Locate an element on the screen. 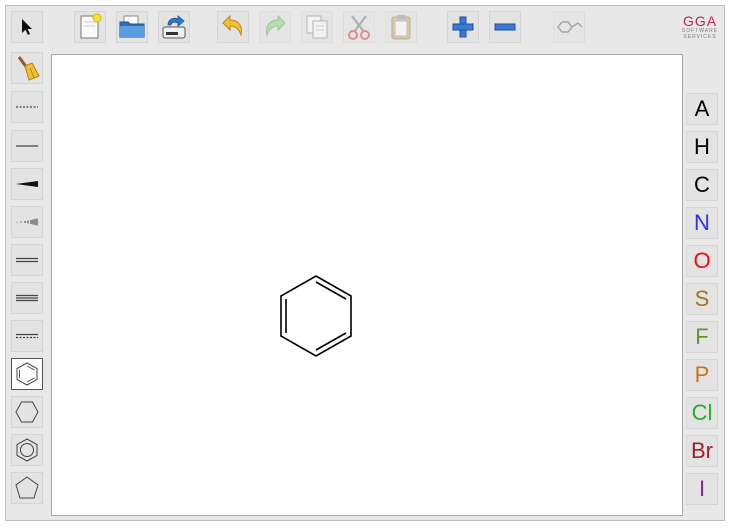  logo-mark: GGA is located at coordinates (700, 21).